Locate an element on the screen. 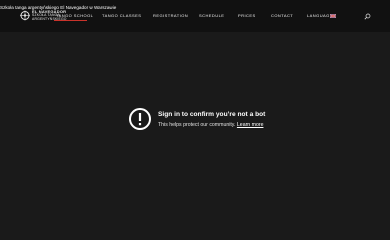 The height and width of the screenshot is (240, 390). nav-item-language: LANGUAGE is located at coordinates (320, 15).